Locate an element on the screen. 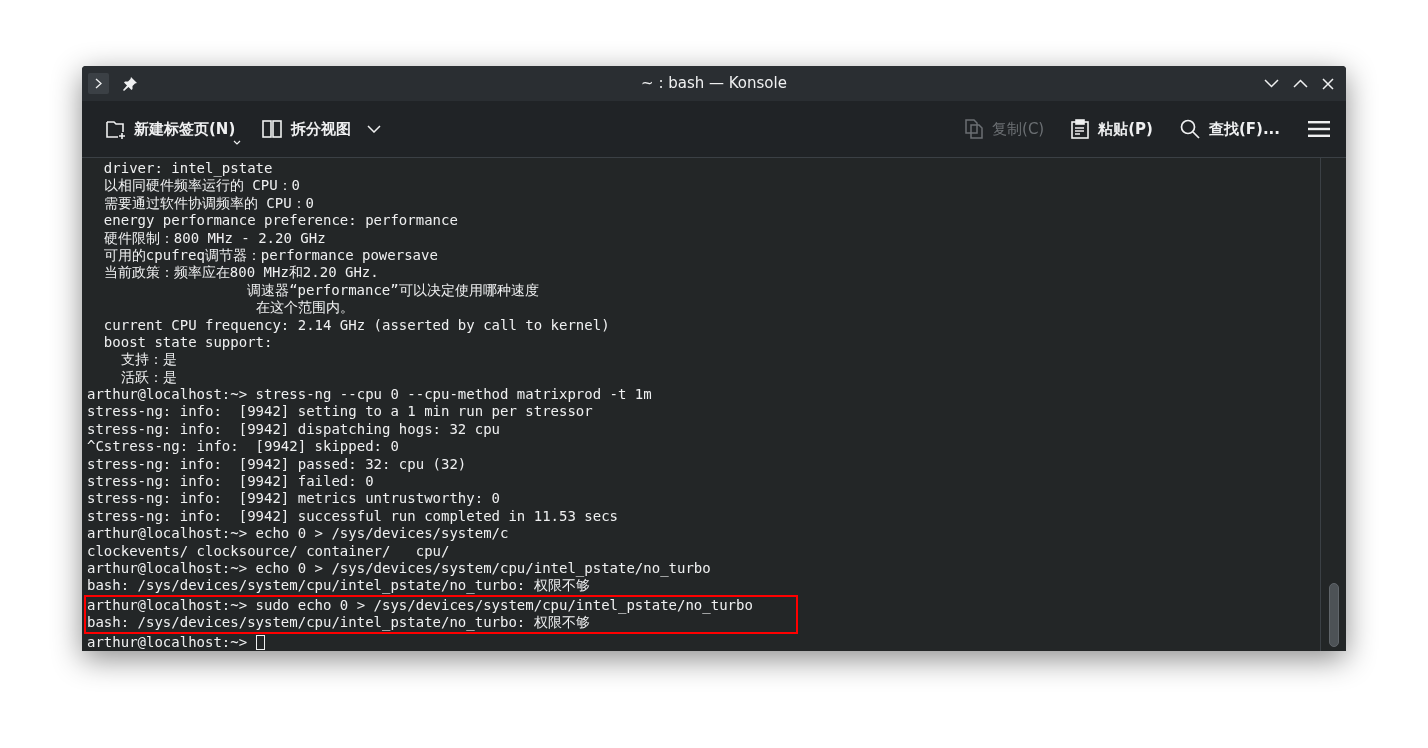 The width and height of the screenshot is (1428, 748). search-icon is located at coordinates (1189, 129).